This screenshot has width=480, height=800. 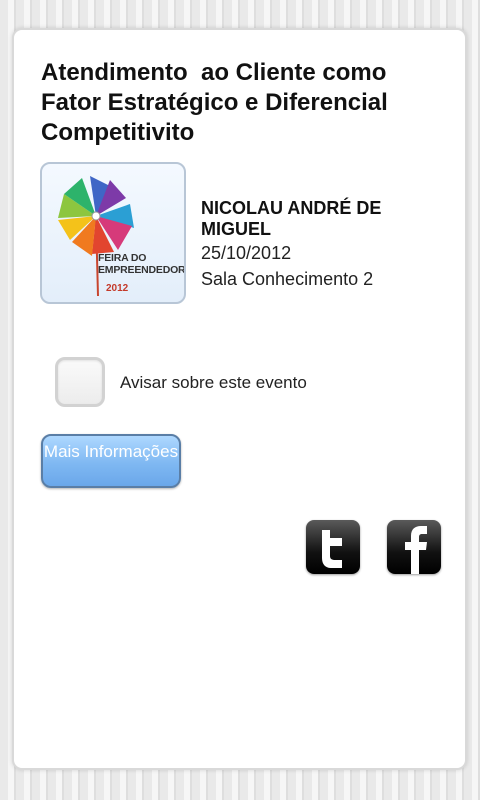 I want to click on event-speaker: NICOLAU ANDRÉ DE MIGUEL, so click(x=291, y=218).